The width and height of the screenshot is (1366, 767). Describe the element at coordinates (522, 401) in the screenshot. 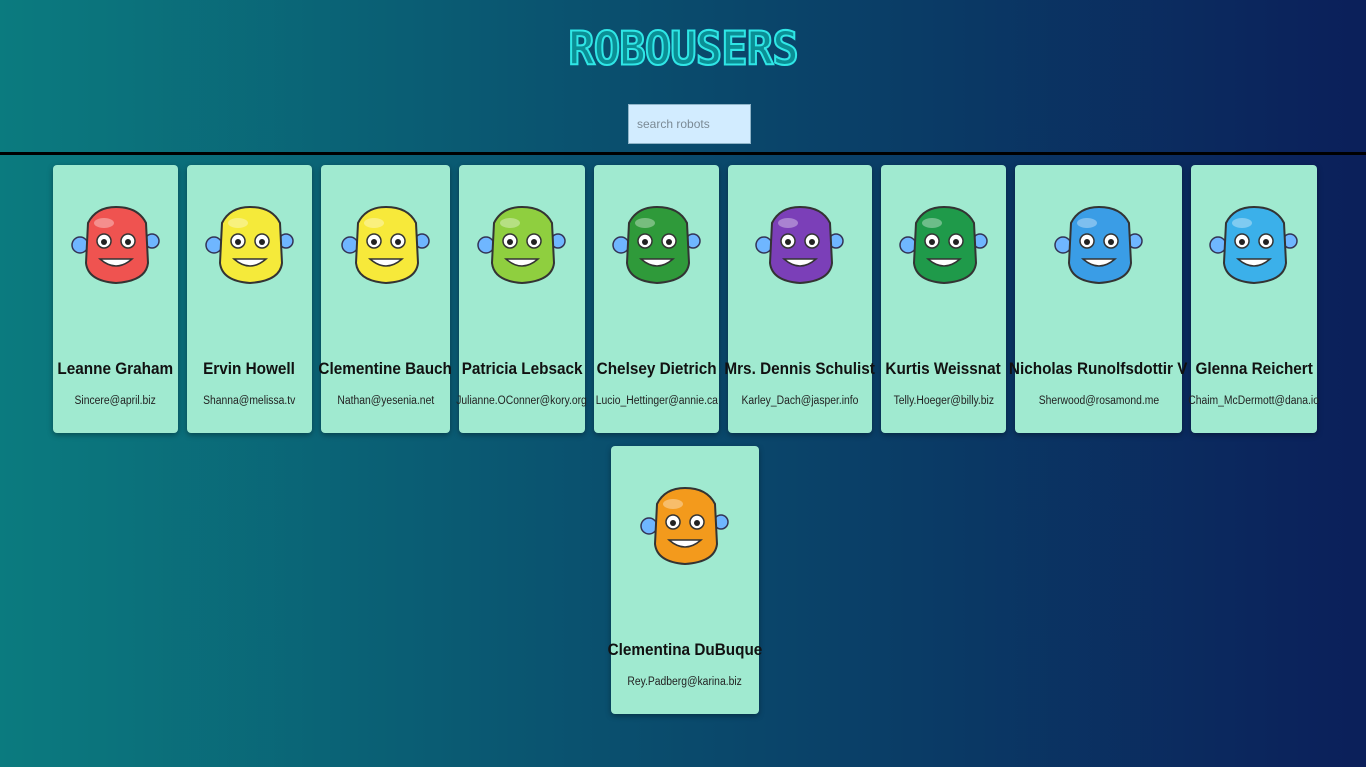

I see `robot-email: Julianne.OConner@kory.org` at that location.